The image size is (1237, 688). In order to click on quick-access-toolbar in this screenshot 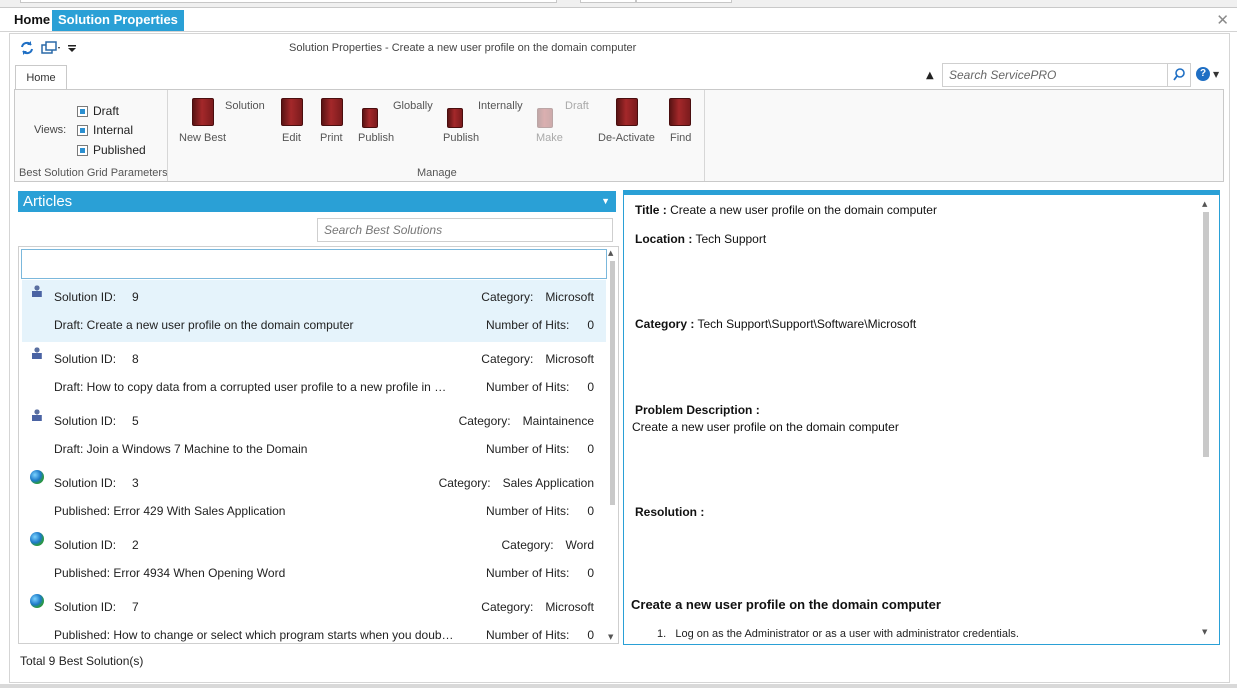, I will do `click(48, 49)`.